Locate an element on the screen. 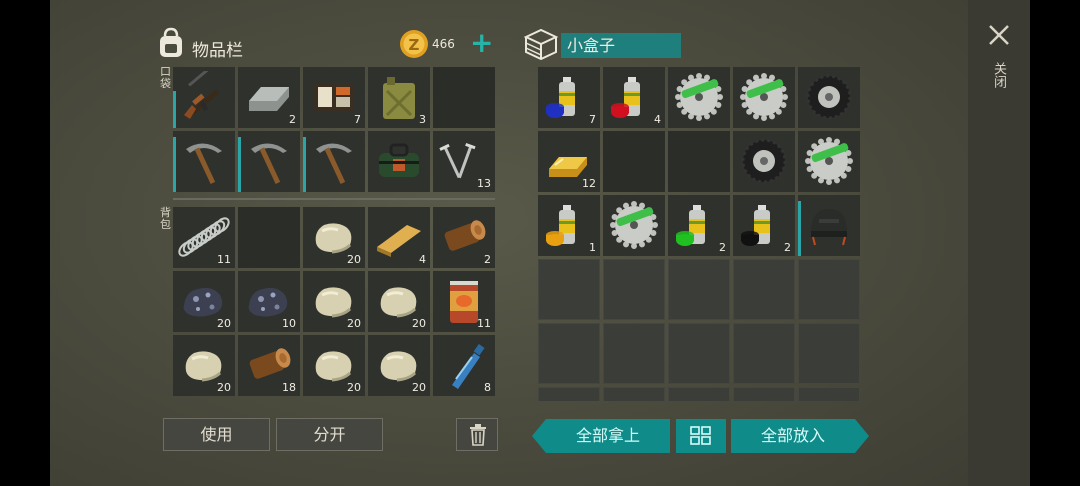  close-icon is located at coordinates (999, 35).